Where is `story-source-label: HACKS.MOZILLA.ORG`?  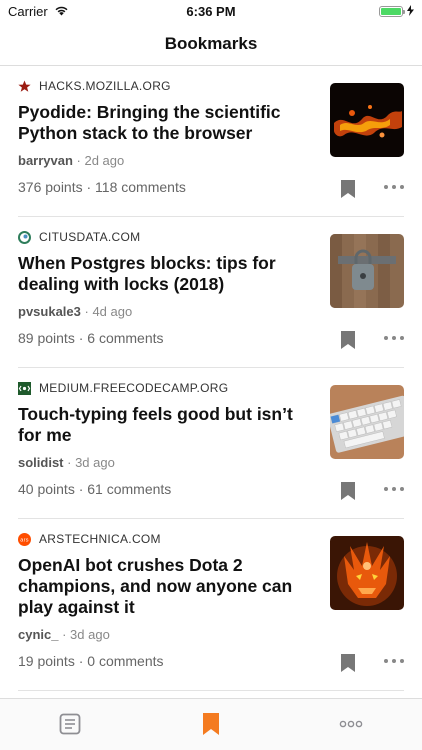 story-source-label: HACKS.MOZILLA.ORG is located at coordinates (105, 86).